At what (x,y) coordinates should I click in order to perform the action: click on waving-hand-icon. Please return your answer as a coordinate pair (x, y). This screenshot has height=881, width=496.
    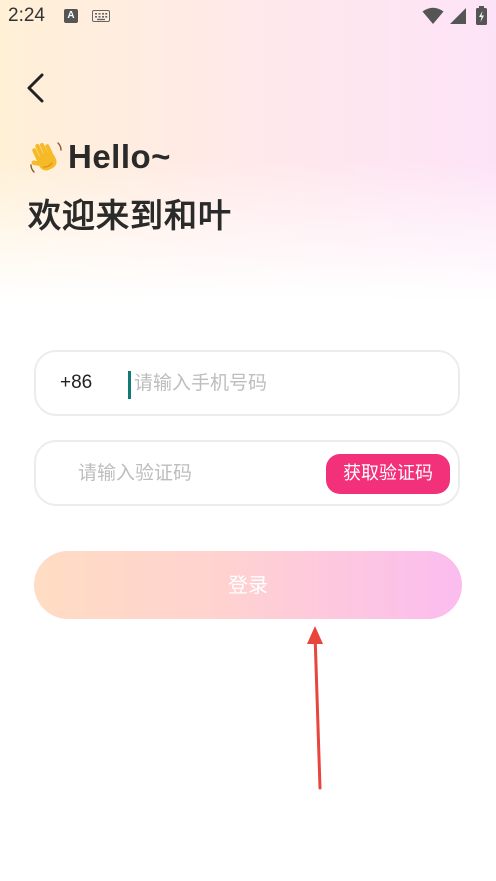
    Looking at the image, I should click on (46, 157).